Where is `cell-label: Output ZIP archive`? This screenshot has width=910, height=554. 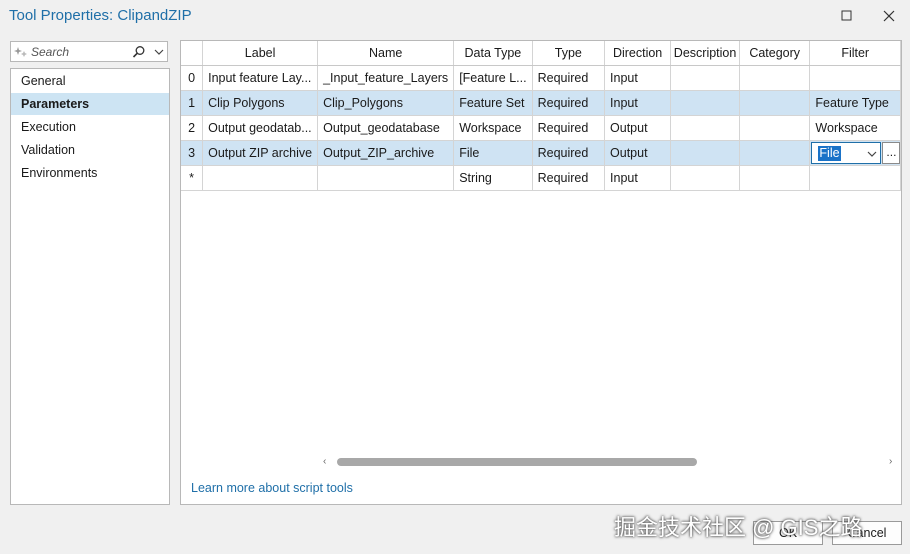
cell-label: Output ZIP archive is located at coordinates (260, 153).